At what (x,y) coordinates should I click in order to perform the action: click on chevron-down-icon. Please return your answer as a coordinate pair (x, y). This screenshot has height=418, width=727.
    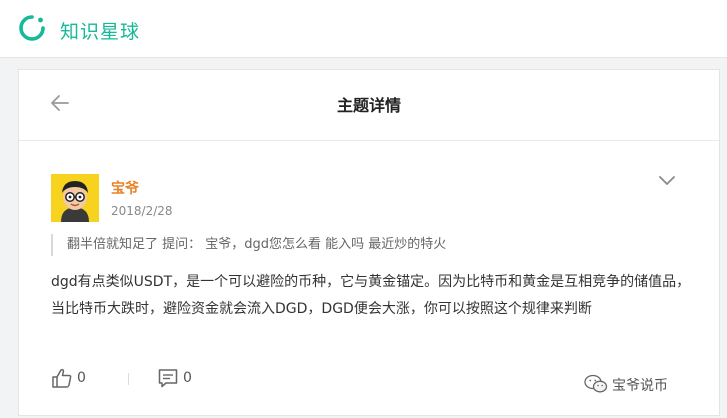
    Looking at the image, I should click on (667, 180).